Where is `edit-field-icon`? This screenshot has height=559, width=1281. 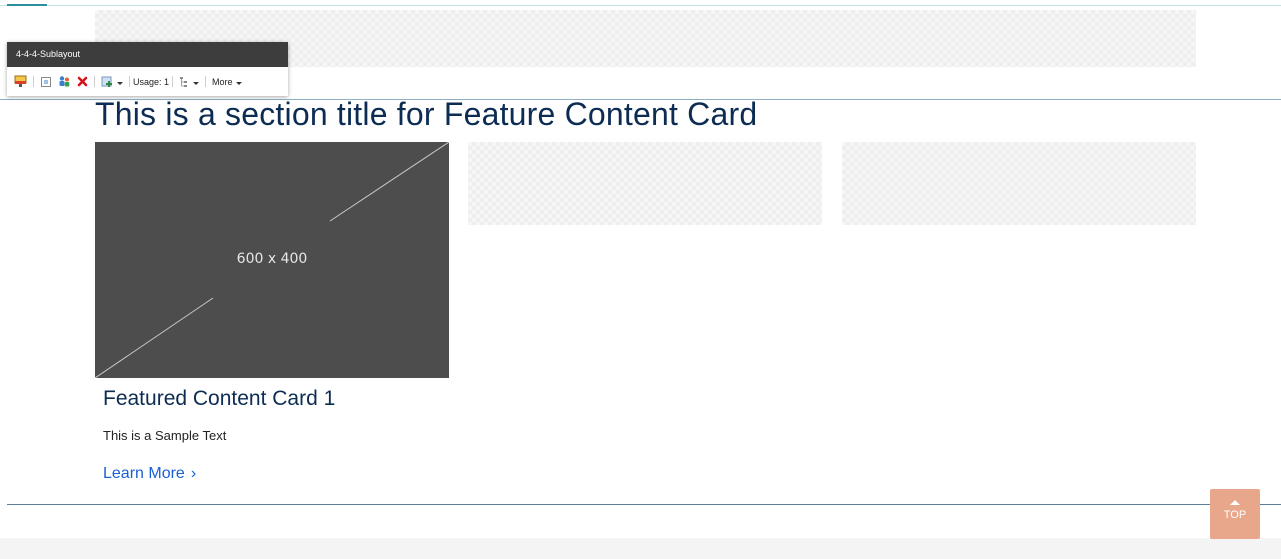
edit-field-icon is located at coordinates (20, 81).